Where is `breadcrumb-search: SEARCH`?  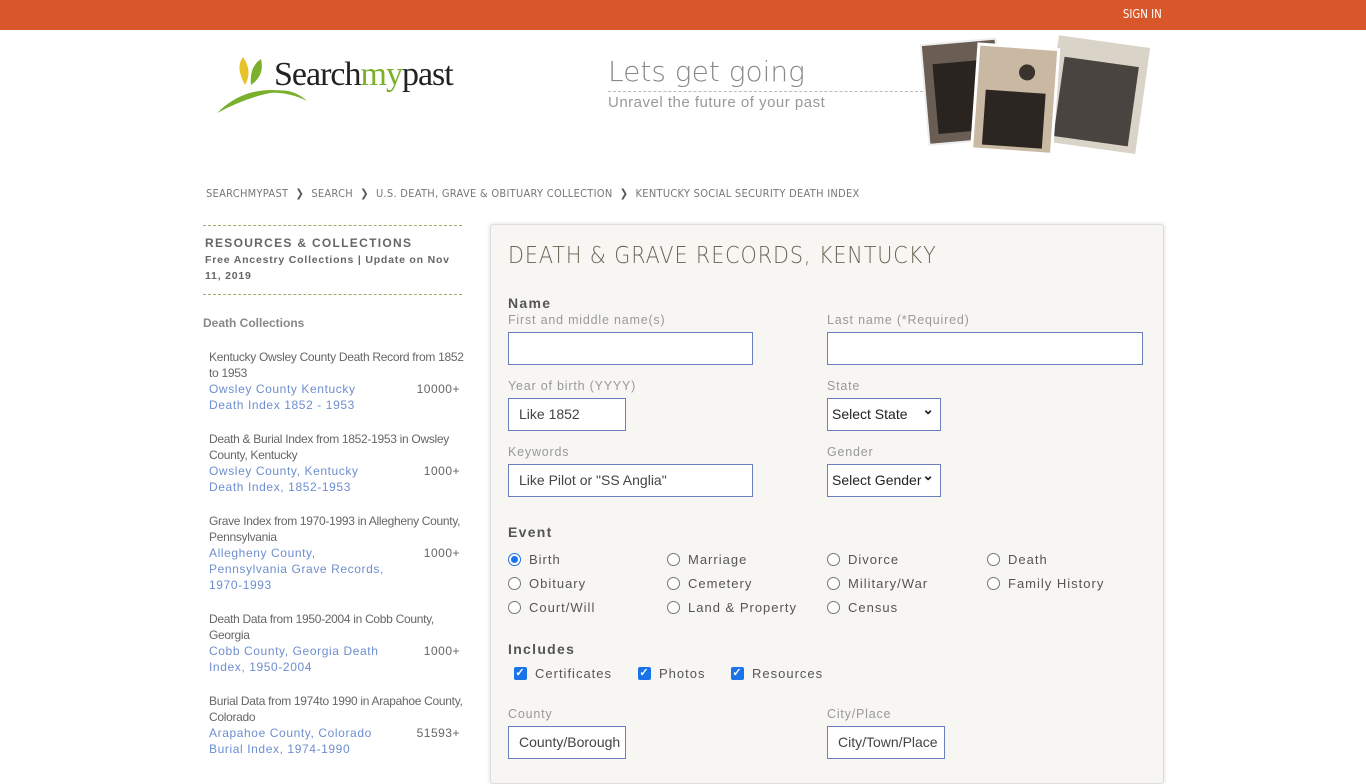
breadcrumb-search: SEARCH is located at coordinates (332, 193).